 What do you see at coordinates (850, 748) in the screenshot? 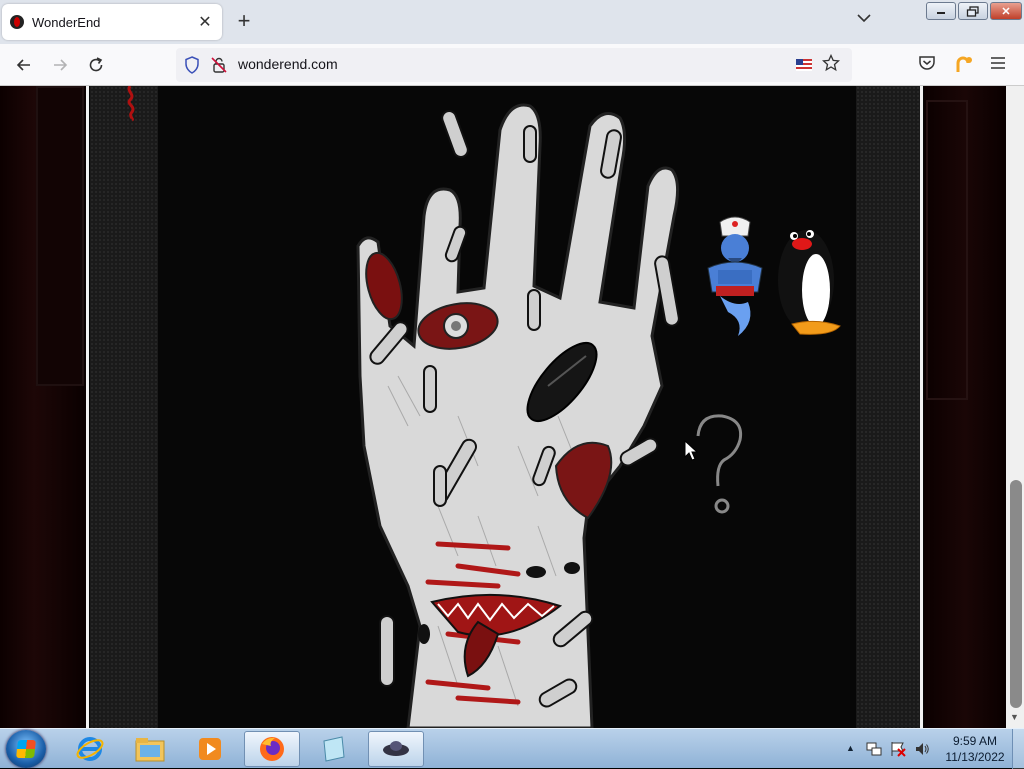
I see `show-hidden-icons-button: ▲` at bounding box center [850, 748].